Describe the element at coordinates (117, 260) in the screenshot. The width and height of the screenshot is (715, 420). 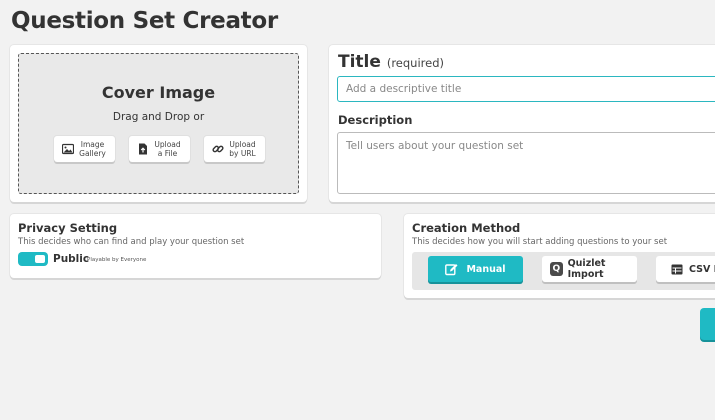
I see `privacy-note: Playable by Everyone` at that location.